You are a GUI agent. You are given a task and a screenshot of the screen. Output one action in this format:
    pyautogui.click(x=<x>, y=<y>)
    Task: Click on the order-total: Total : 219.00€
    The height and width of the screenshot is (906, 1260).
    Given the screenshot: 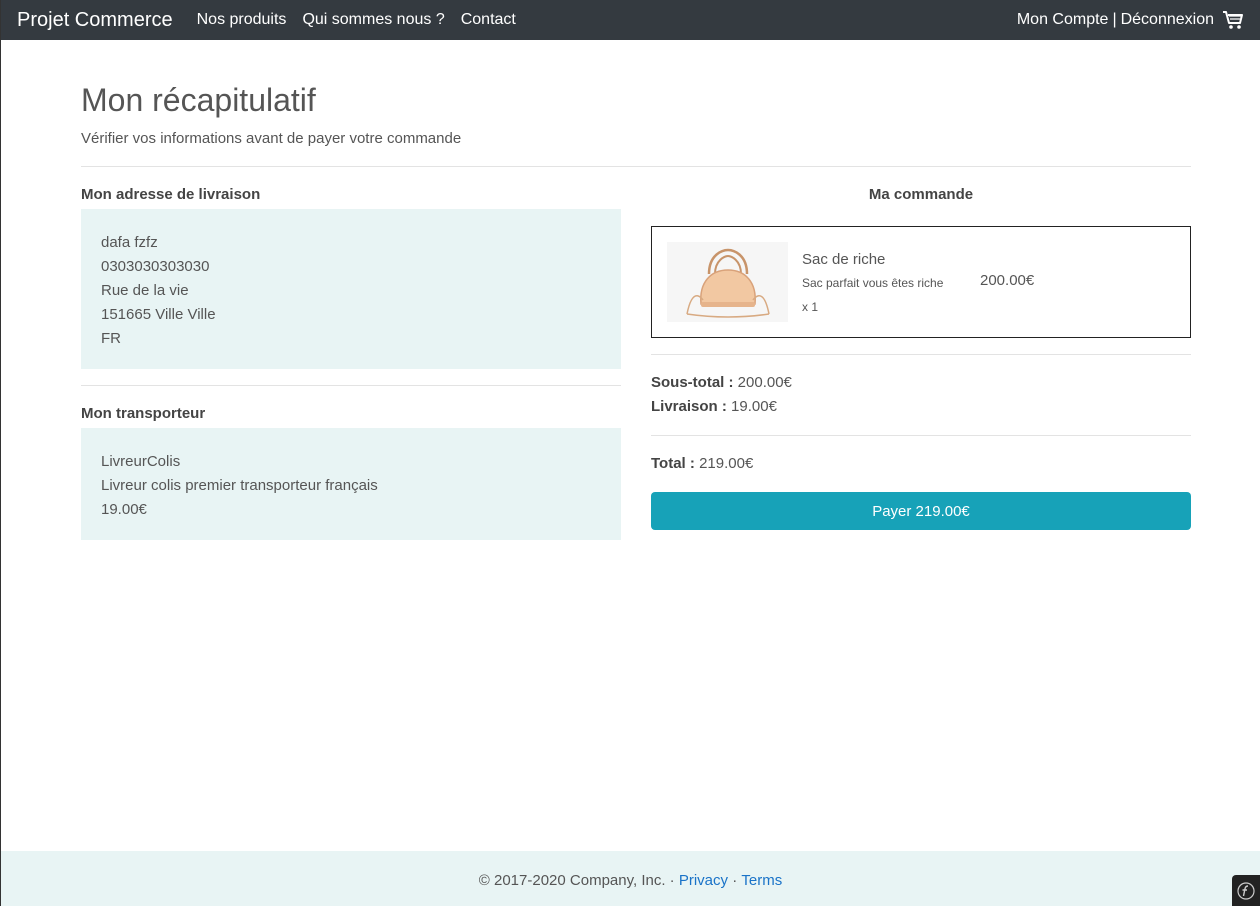 What is the action you would take?
    pyautogui.click(x=921, y=464)
    